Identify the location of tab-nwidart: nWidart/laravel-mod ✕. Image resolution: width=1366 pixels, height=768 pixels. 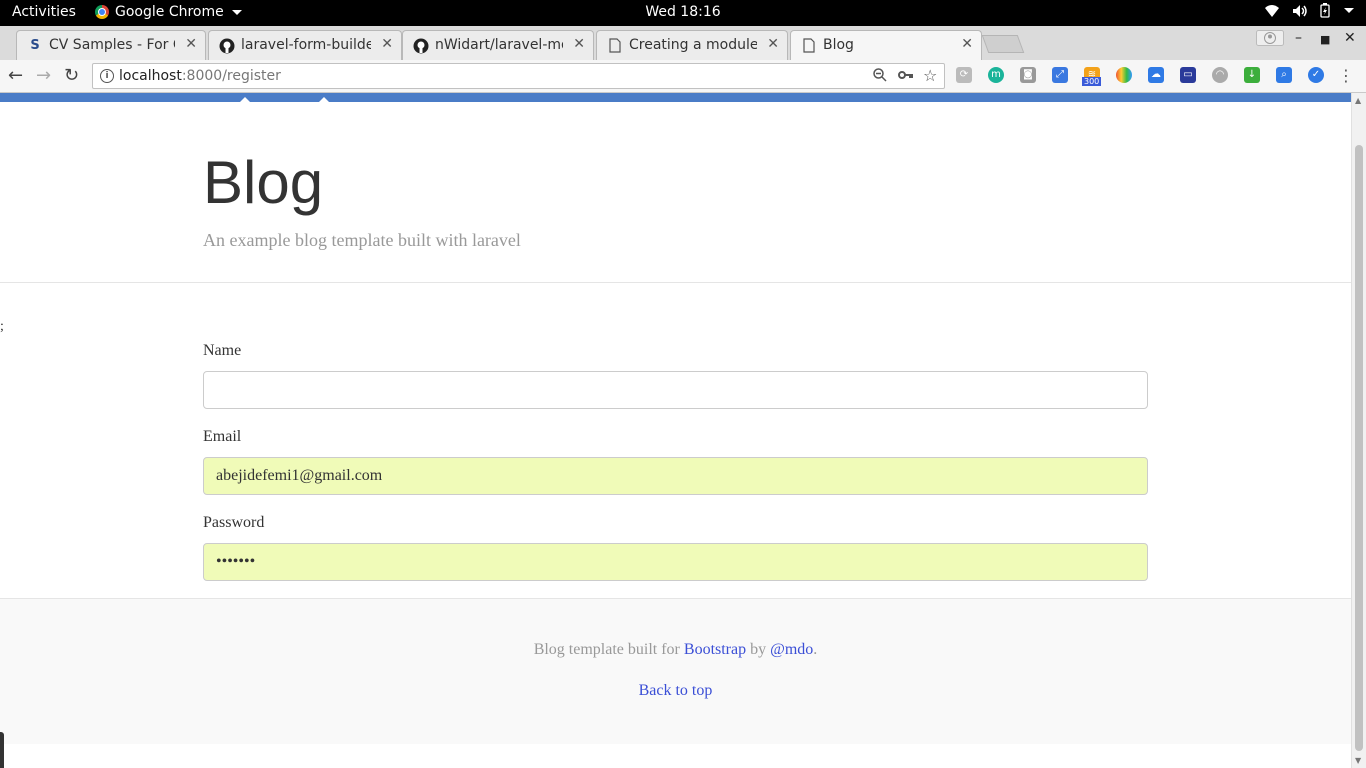
(498, 45).